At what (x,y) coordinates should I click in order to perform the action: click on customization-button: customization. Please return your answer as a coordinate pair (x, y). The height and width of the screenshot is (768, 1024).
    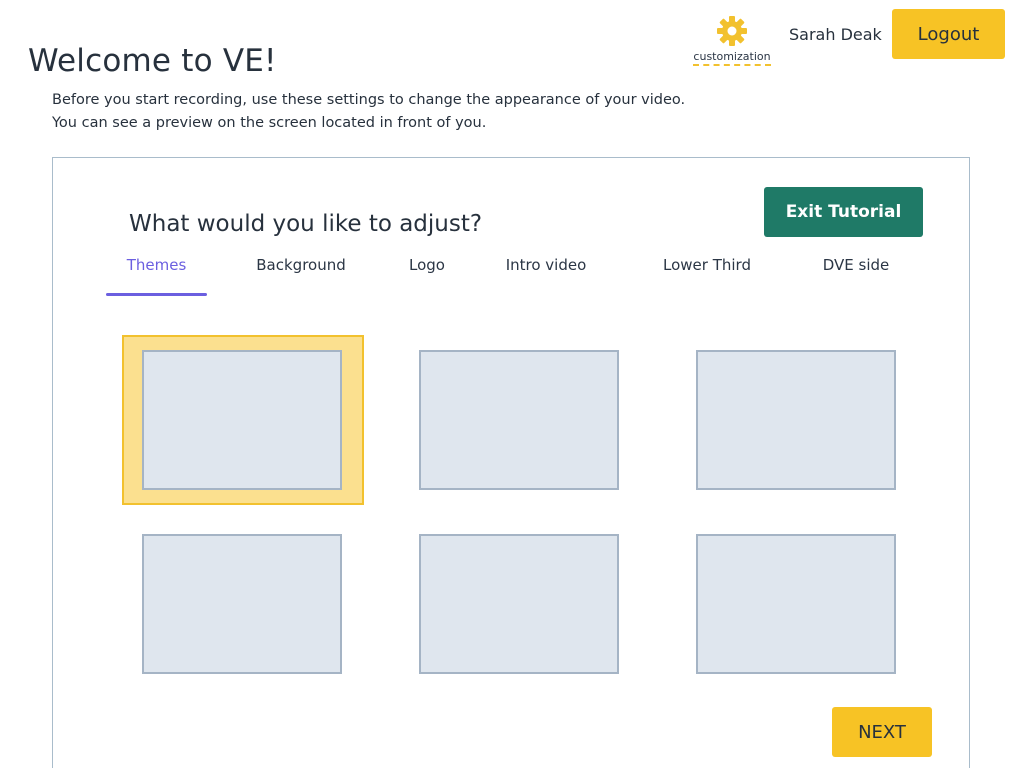
    Looking at the image, I should click on (732, 42).